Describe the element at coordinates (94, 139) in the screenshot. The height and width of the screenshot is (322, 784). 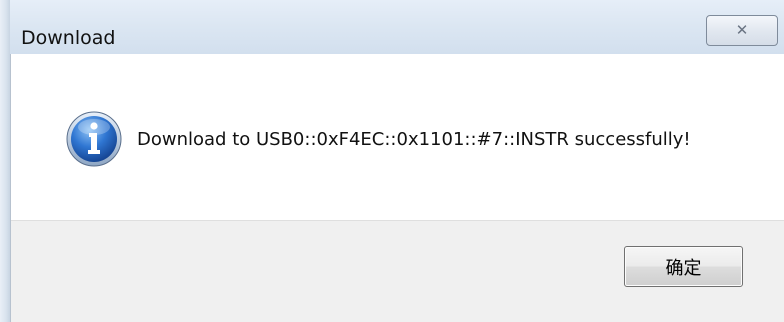
I see `info-icon` at that location.